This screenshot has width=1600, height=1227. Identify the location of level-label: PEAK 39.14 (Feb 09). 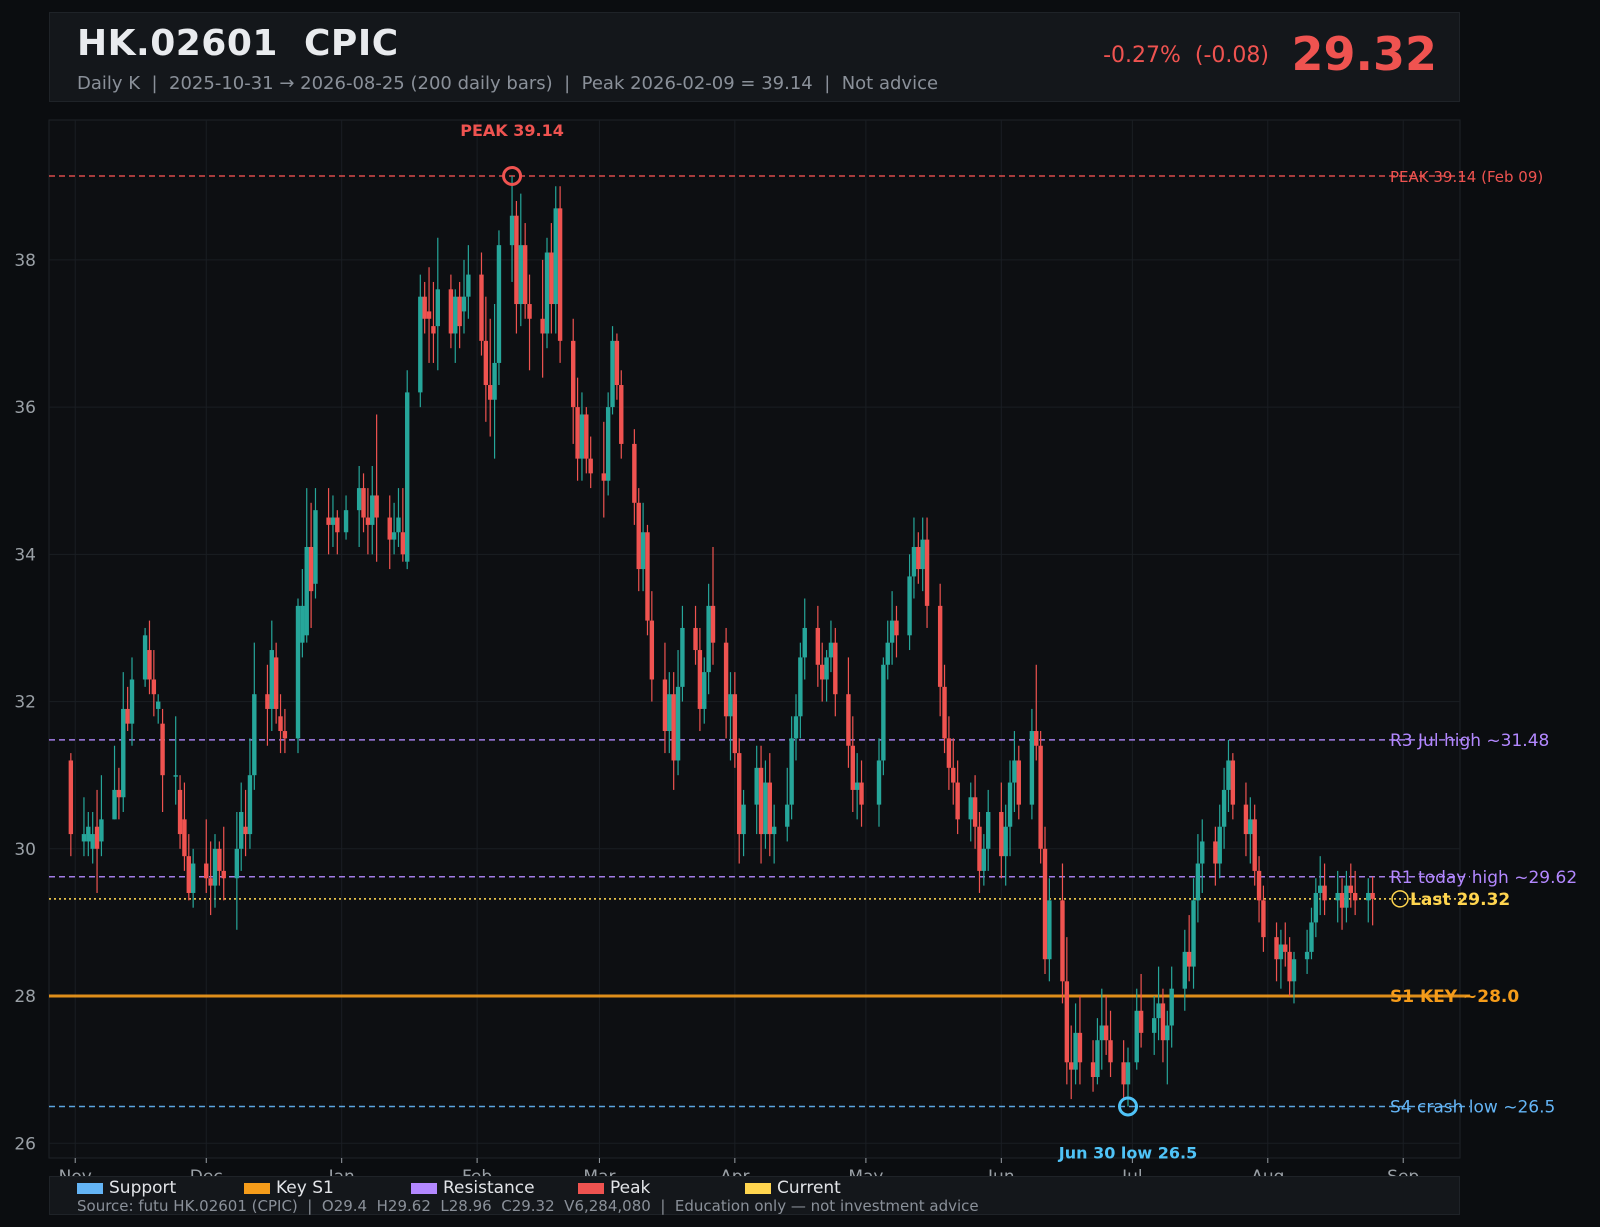
(1466, 177).